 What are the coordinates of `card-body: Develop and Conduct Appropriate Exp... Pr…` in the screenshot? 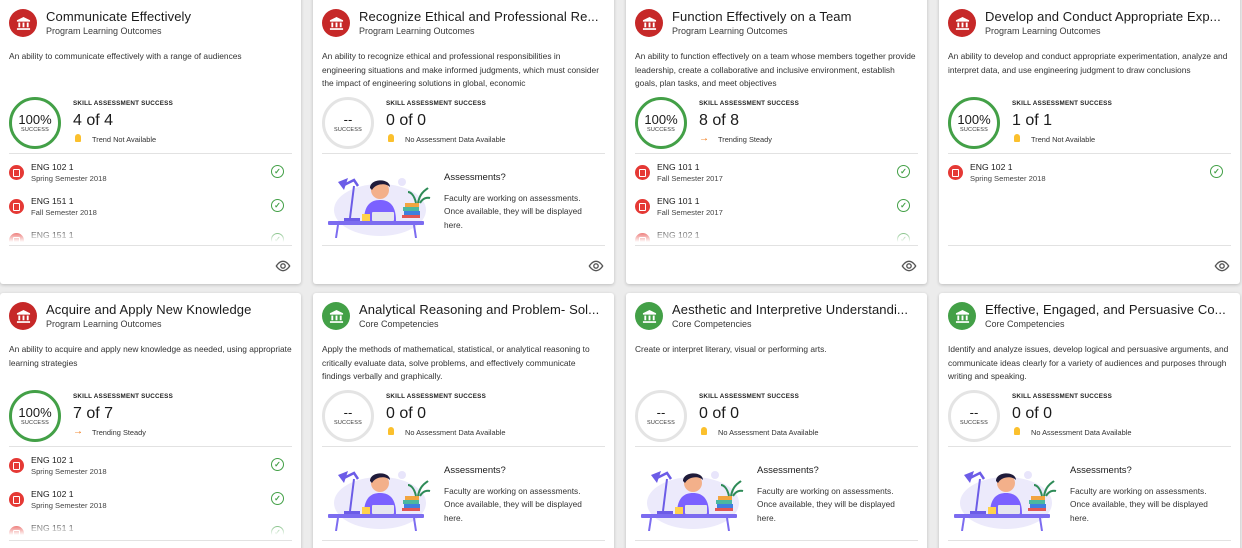 It's located at (1089, 142).